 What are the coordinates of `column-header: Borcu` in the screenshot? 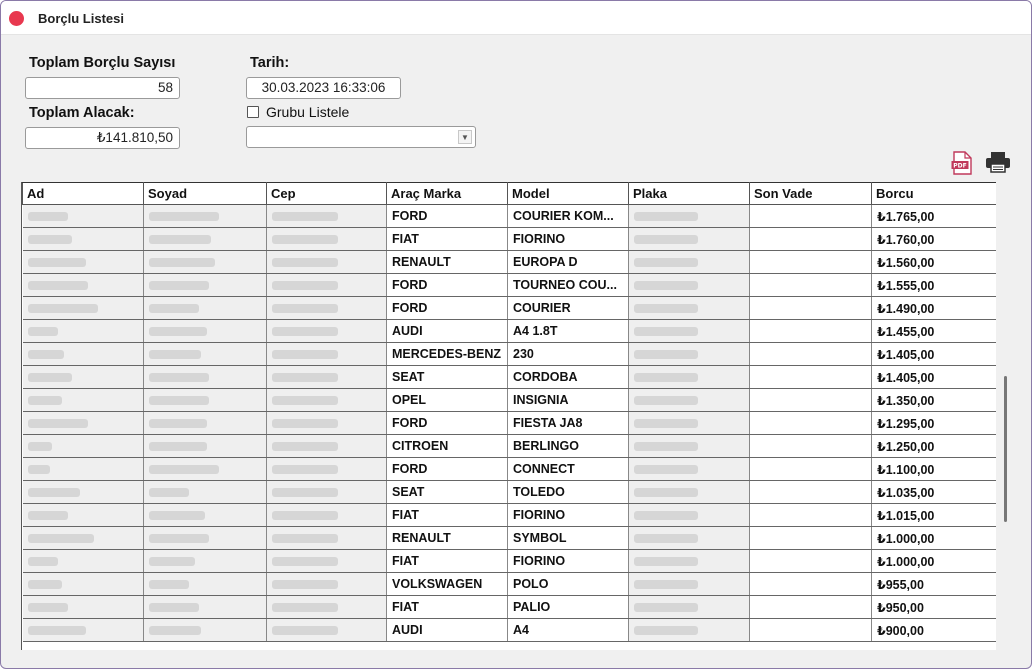 It's located at (933, 193).